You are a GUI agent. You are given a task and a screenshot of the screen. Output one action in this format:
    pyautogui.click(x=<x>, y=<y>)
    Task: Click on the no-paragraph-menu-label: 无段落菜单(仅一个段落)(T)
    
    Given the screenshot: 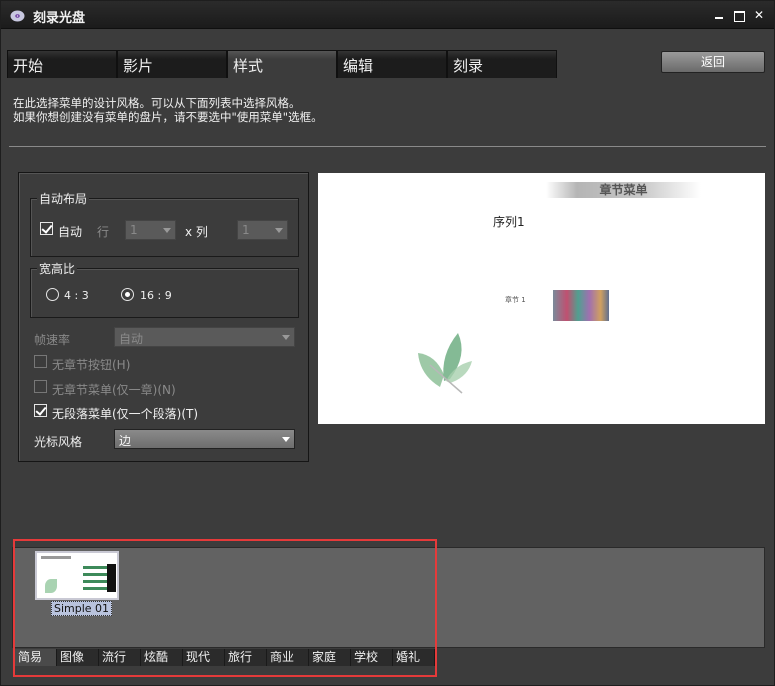 What is the action you would take?
    pyautogui.click(x=125, y=414)
    